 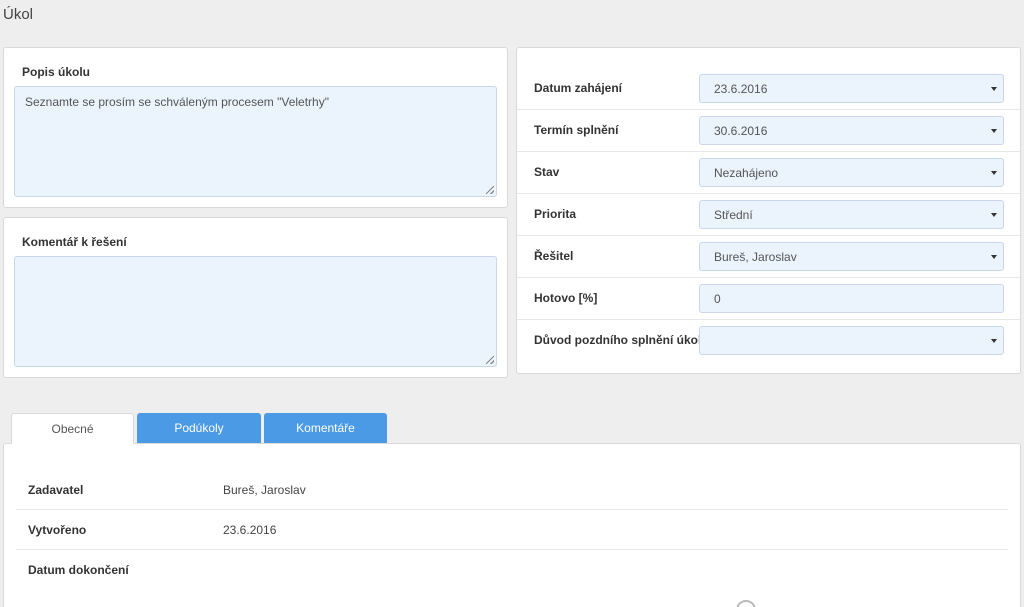 I want to click on start-date-value: 23.6.2016, so click(x=741, y=89).